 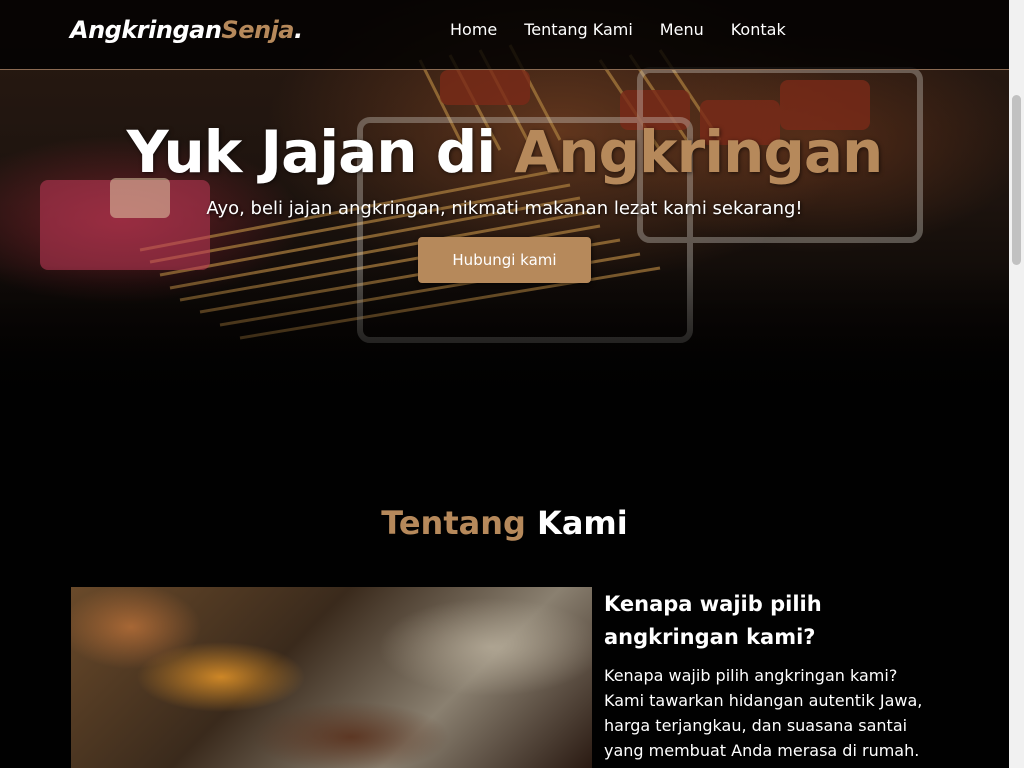 What do you see at coordinates (1016, 180) in the screenshot?
I see `scrollbar-thumb` at bounding box center [1016, 180].